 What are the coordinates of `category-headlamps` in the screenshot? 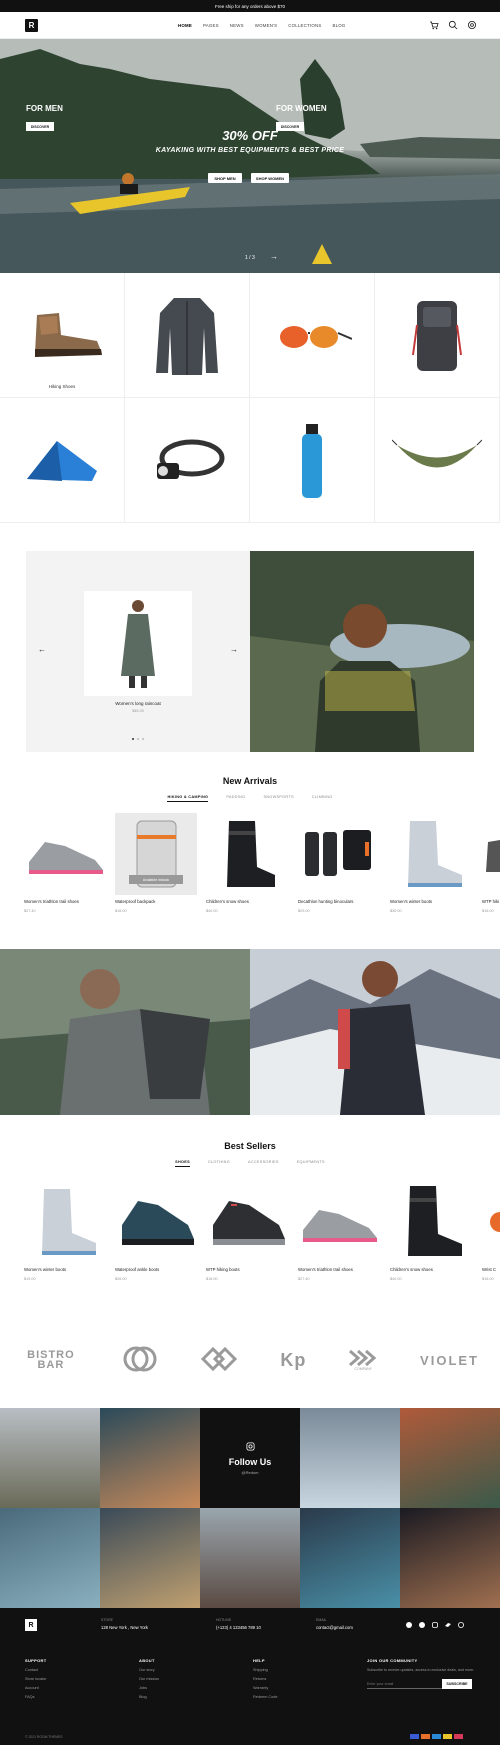 It's located at (187, 460).